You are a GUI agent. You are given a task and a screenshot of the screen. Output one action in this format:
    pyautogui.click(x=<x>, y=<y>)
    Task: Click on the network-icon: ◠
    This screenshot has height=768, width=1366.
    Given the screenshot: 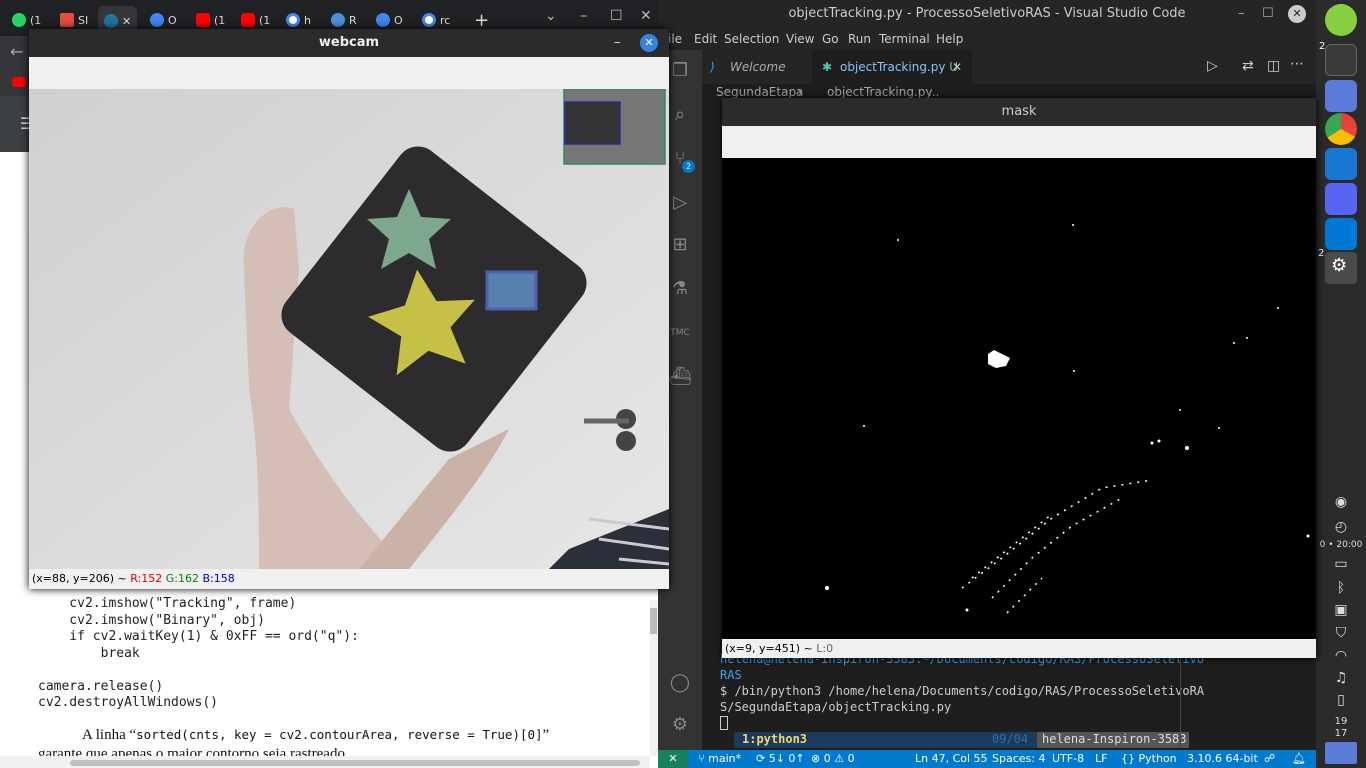 What is the action you would take?
    pyautogui.click(x=1341, y=656)
    